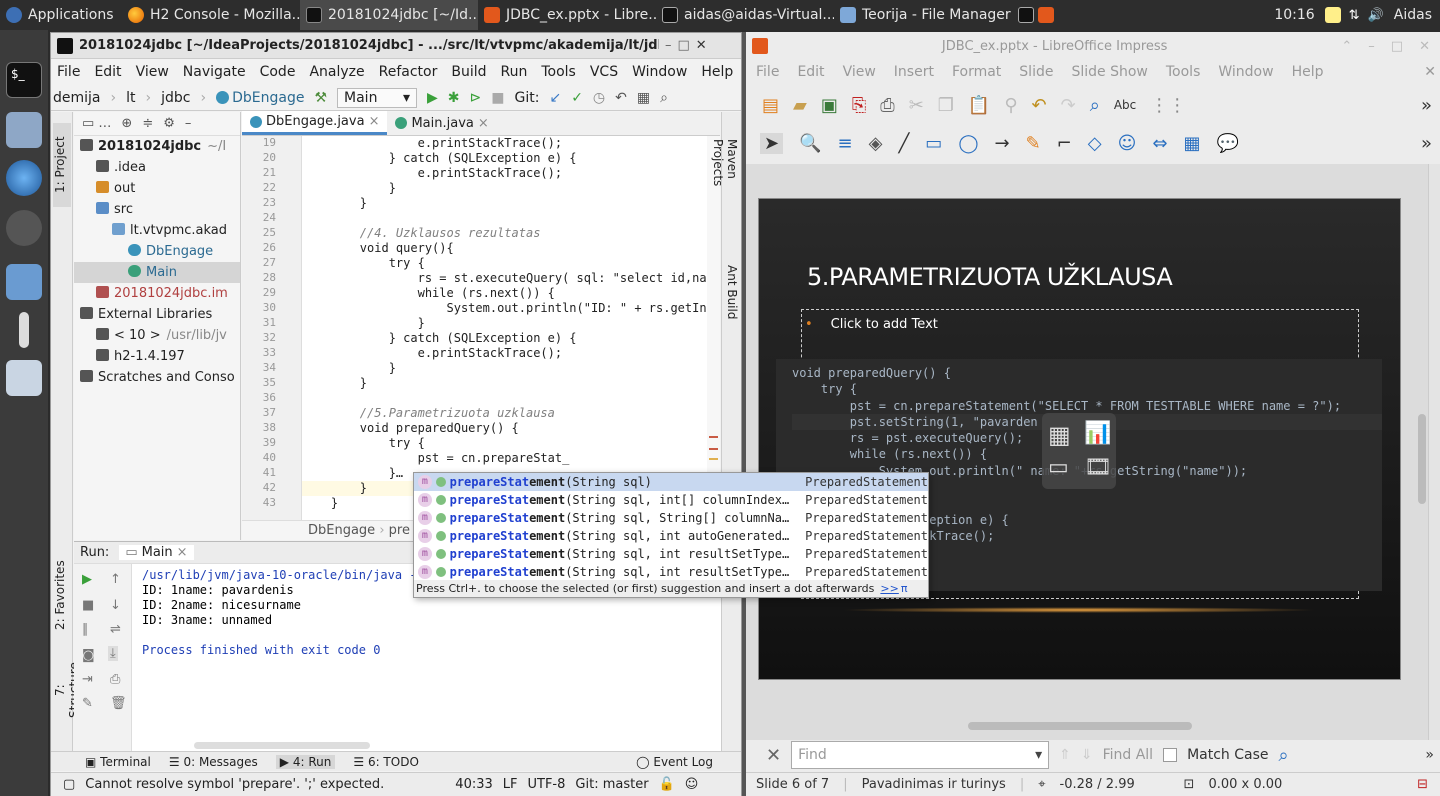  What do you see at coordinates (1414, 15) in the screenshot?
I see `user-menu: Aidas` at bounding box center [1414, 15].